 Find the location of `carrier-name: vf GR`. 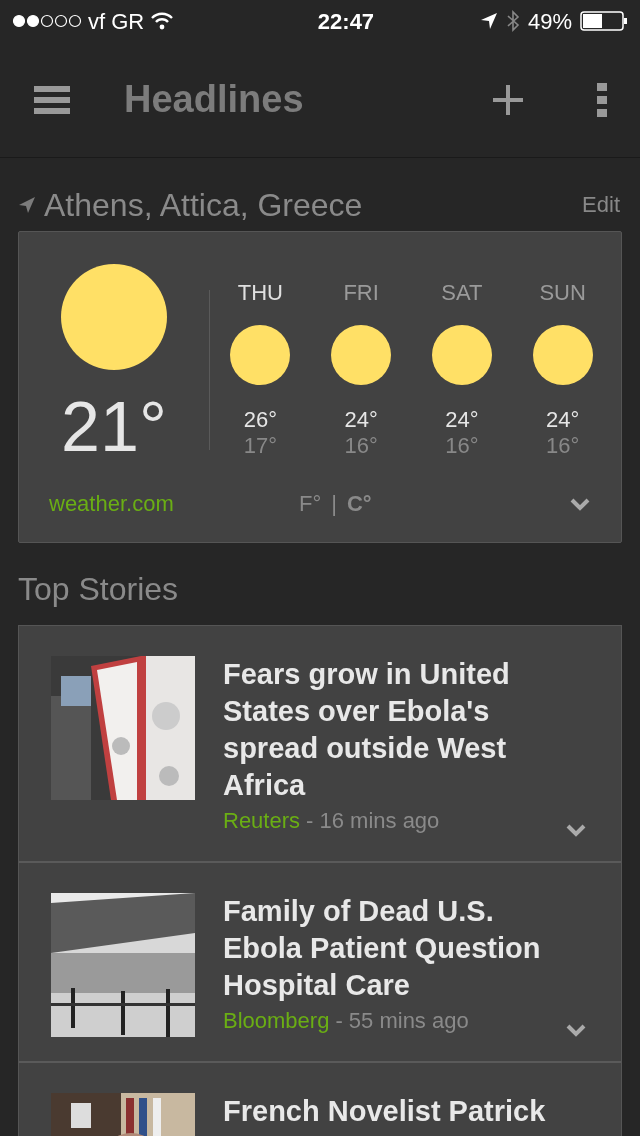

carrier-name: vf GR is located at coordinates (116, 21).